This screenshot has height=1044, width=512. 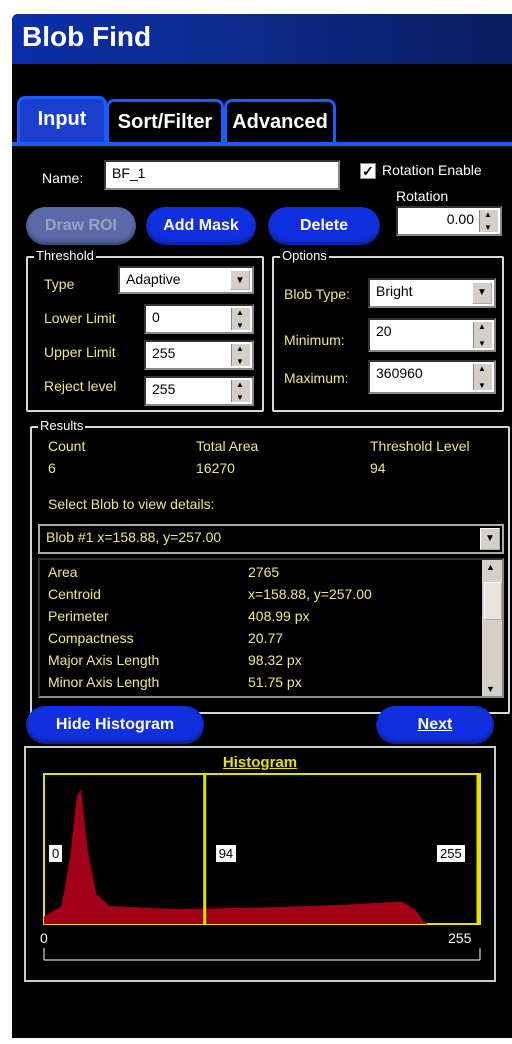 I want to click on options-group-title: Options, so click(x=304, y=255).